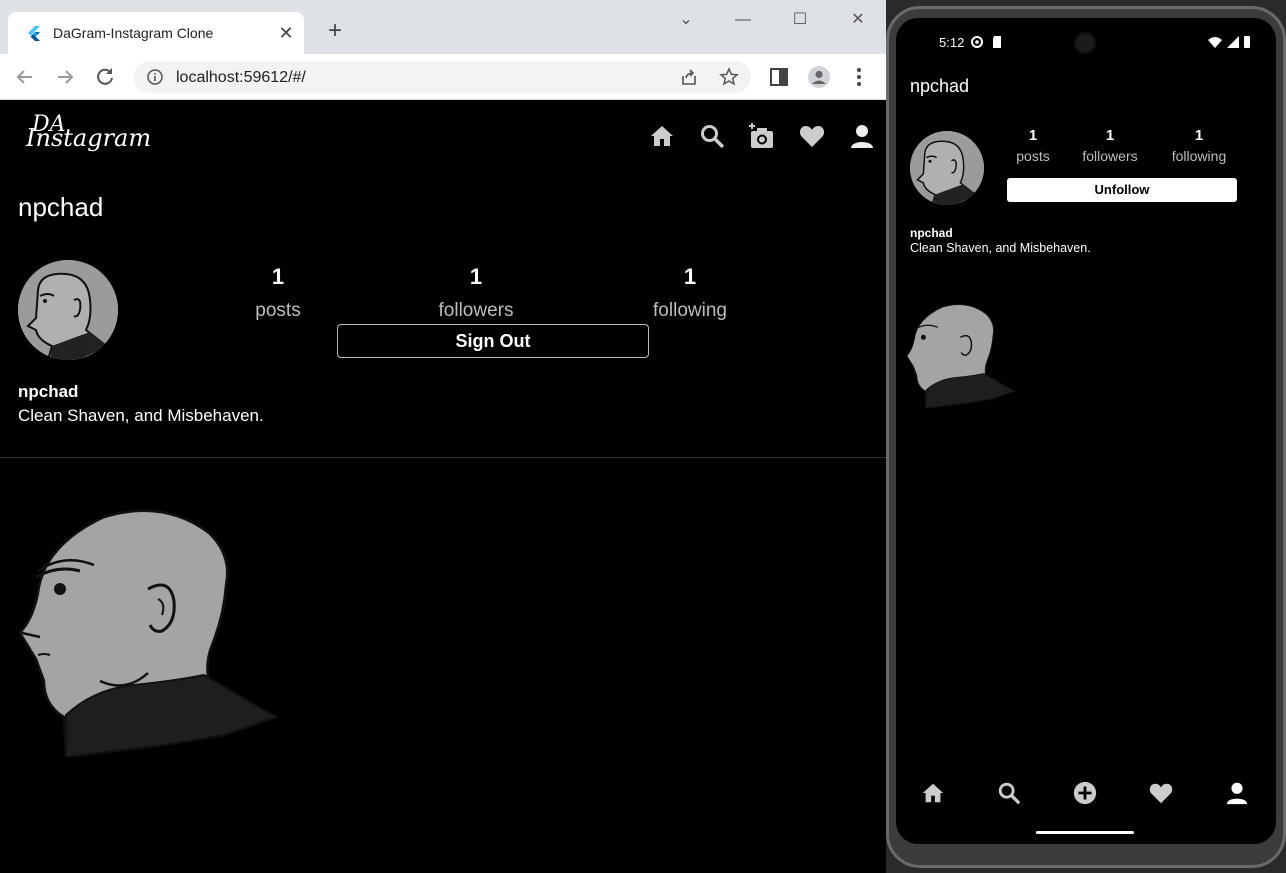 The image size is (1286, 873). What do you see at coordinates (977, 42) in the screenshot?
I see `settings-gear-icon` at bounding box center [977, 42].